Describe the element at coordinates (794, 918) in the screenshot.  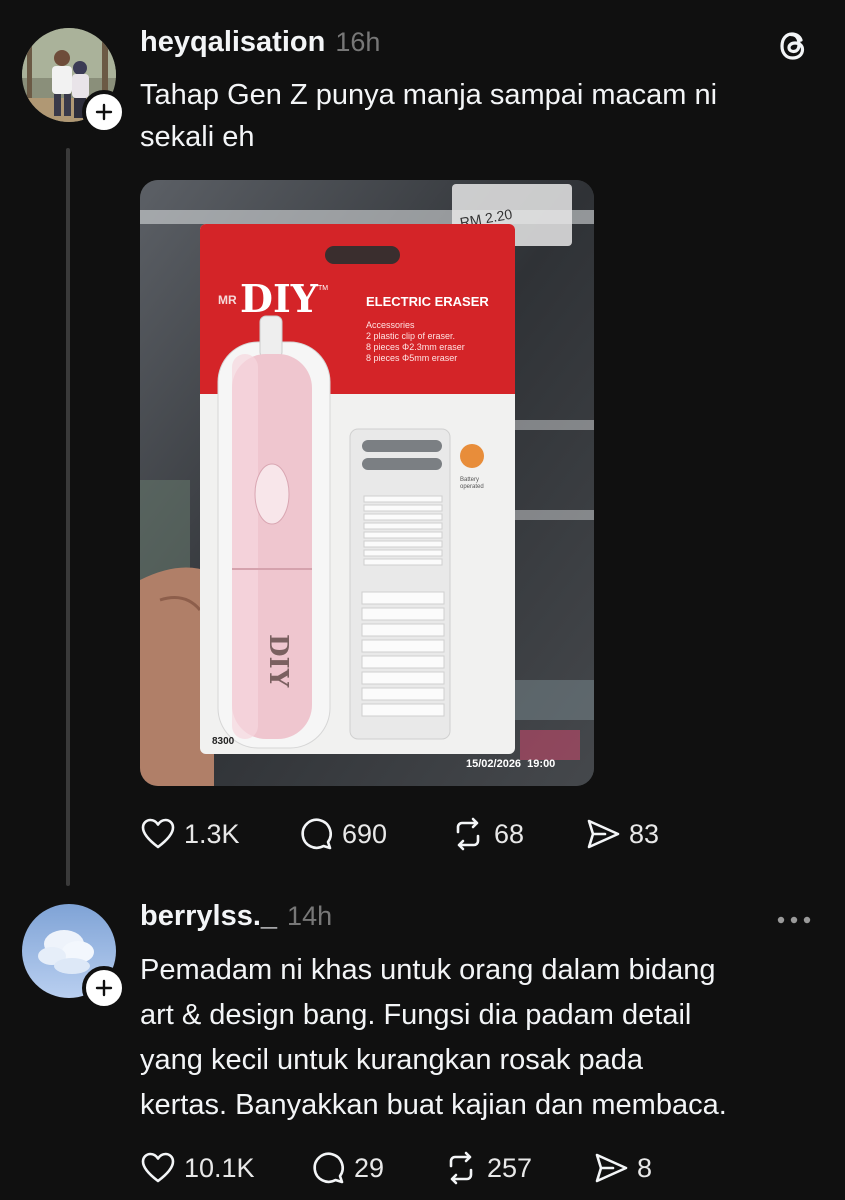
I see `more-options-icon` at that location.